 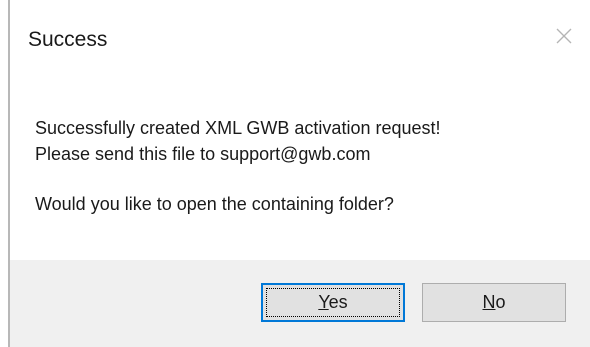 What do you see at coordinates (500, 302) in the screenshot?
I see `no-label-rest: o` at bounding box center [500, 302].